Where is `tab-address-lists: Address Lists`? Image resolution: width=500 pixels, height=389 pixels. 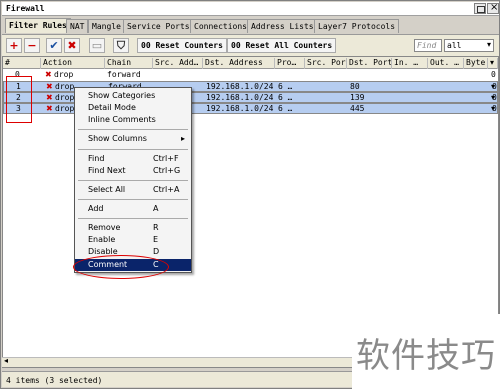
tab-address-lists: Address Lists is located at coordinates (282, 26).